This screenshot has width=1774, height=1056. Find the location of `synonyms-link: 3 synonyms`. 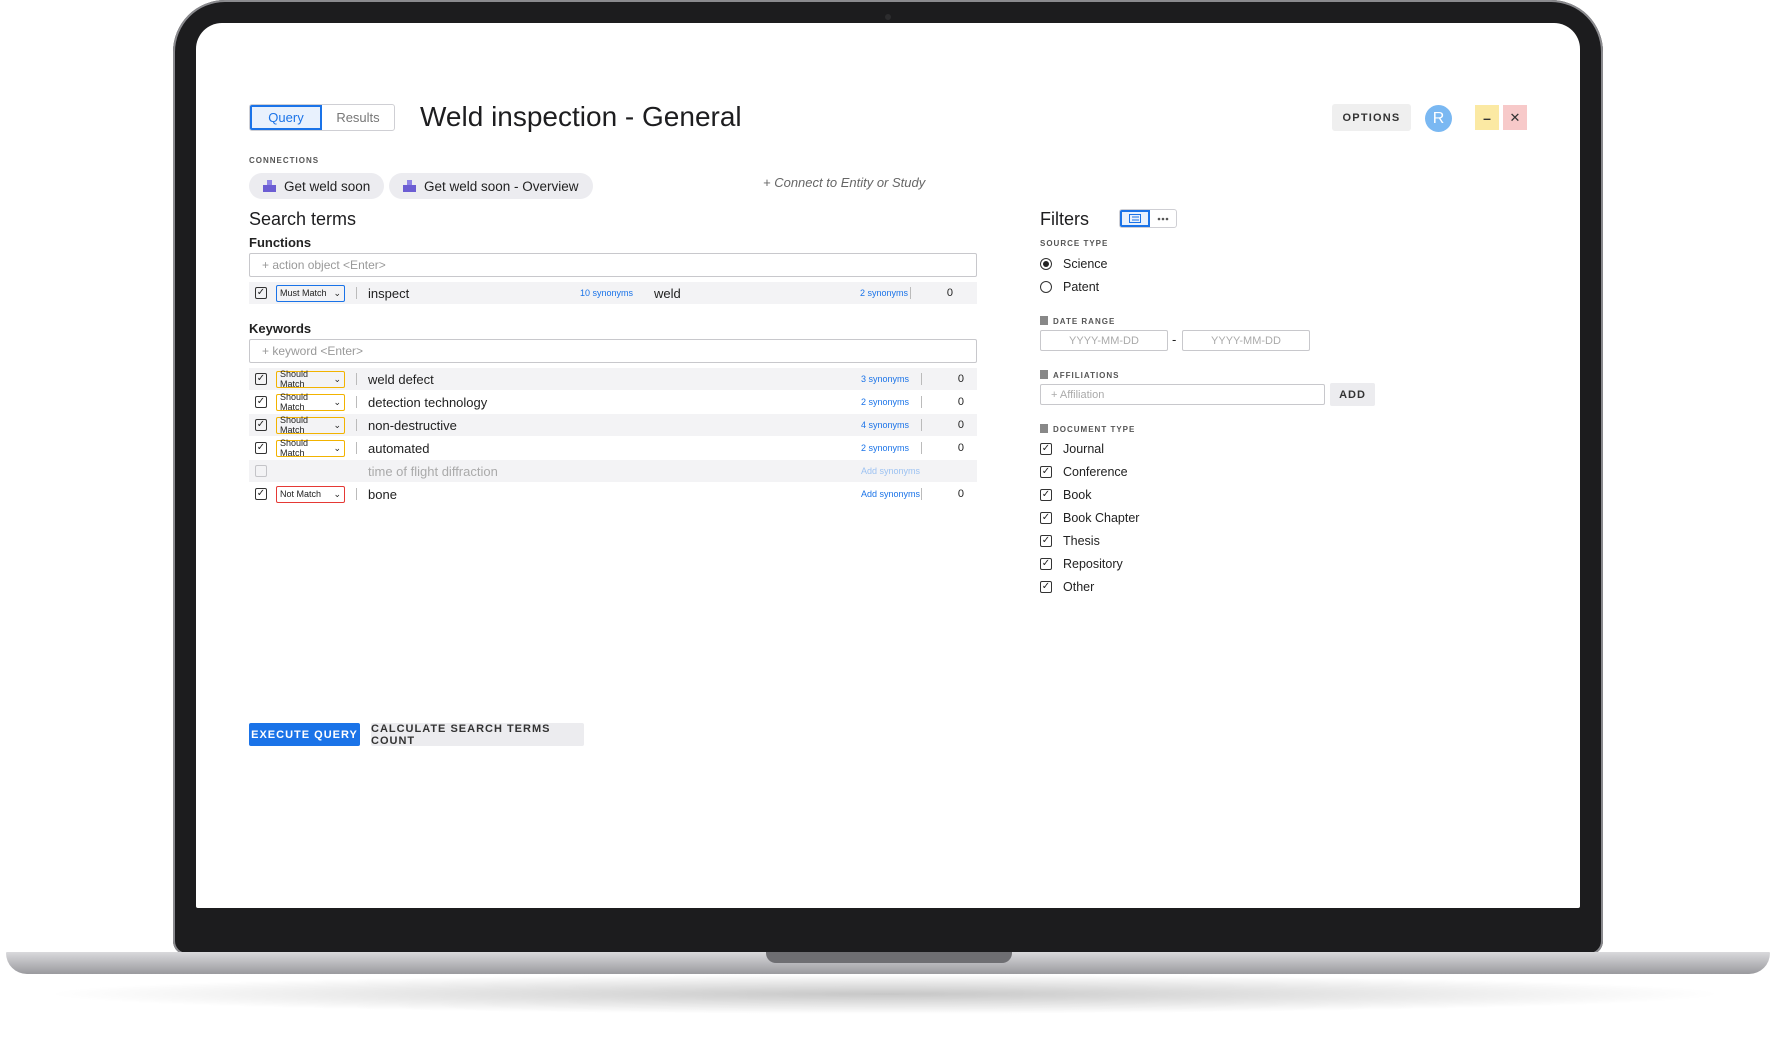

synonyms-link: 3 synonyms is located at coordinates (891, 379).